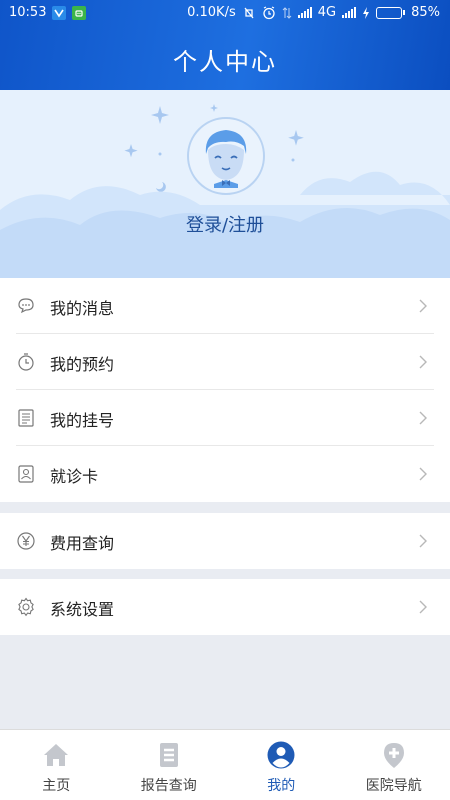  I want to click on menu-group-billing: 费用查询, so click(225, 541).